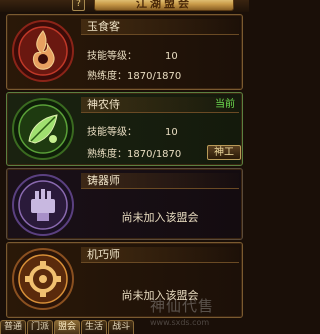 This screenshot has width=320, height=334. I want to click on page-title: 江湖盟会, so click(164, 5).